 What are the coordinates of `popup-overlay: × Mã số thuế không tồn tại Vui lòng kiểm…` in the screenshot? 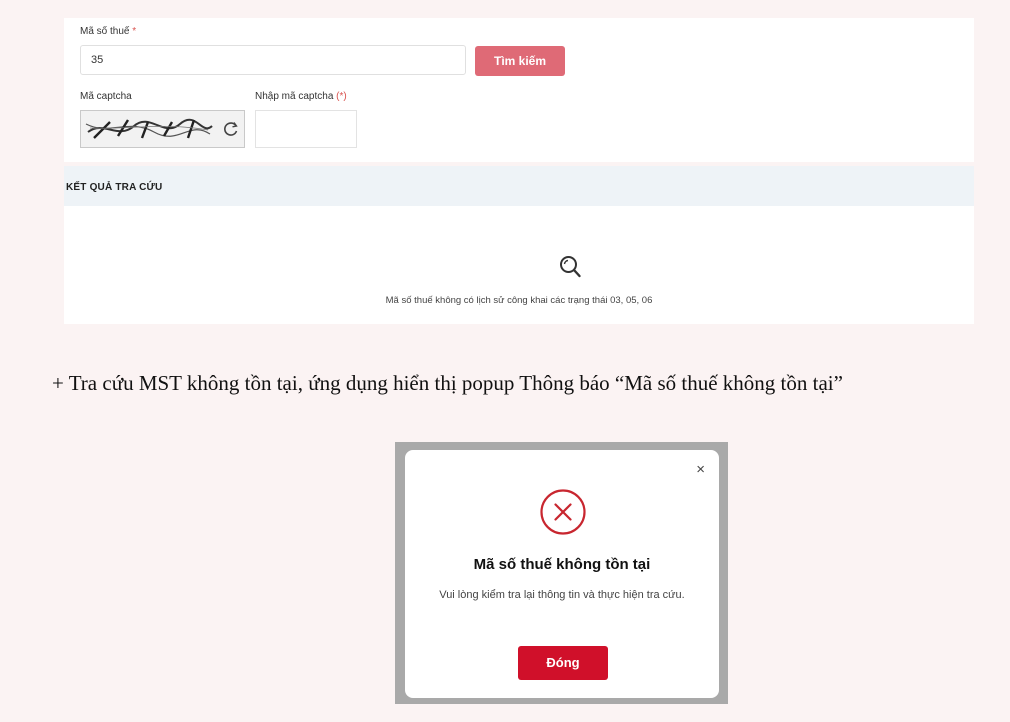 It's located at (561, 573).